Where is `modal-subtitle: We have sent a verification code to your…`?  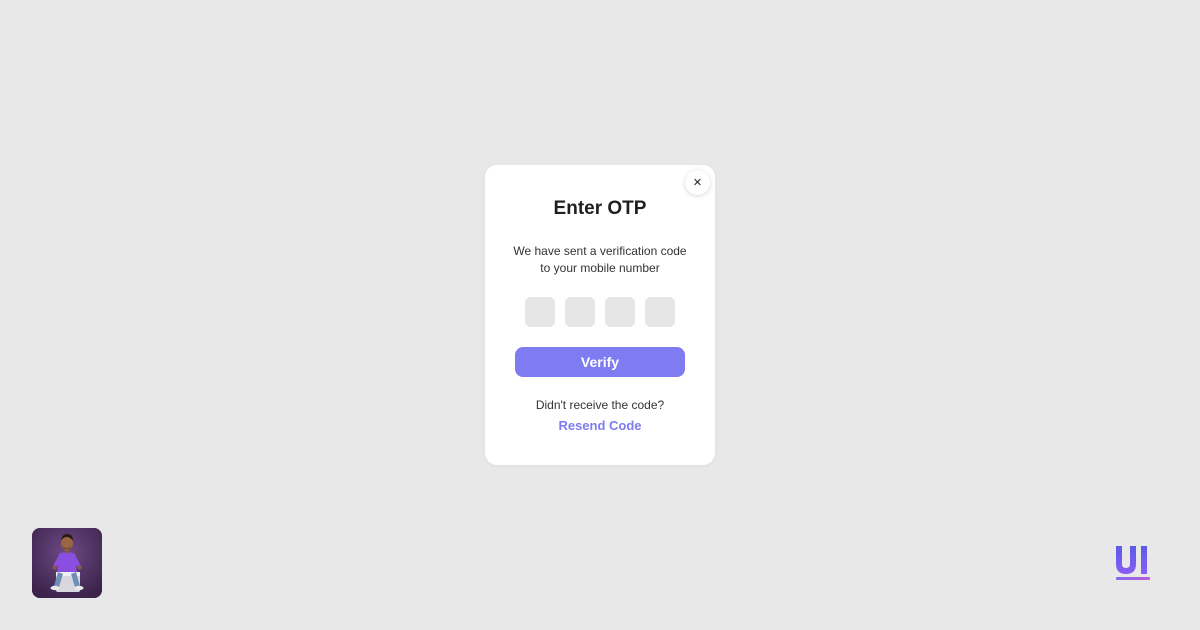
modal-subtitle: We have sent a verification code to your… is located at coordinates (600, 259).